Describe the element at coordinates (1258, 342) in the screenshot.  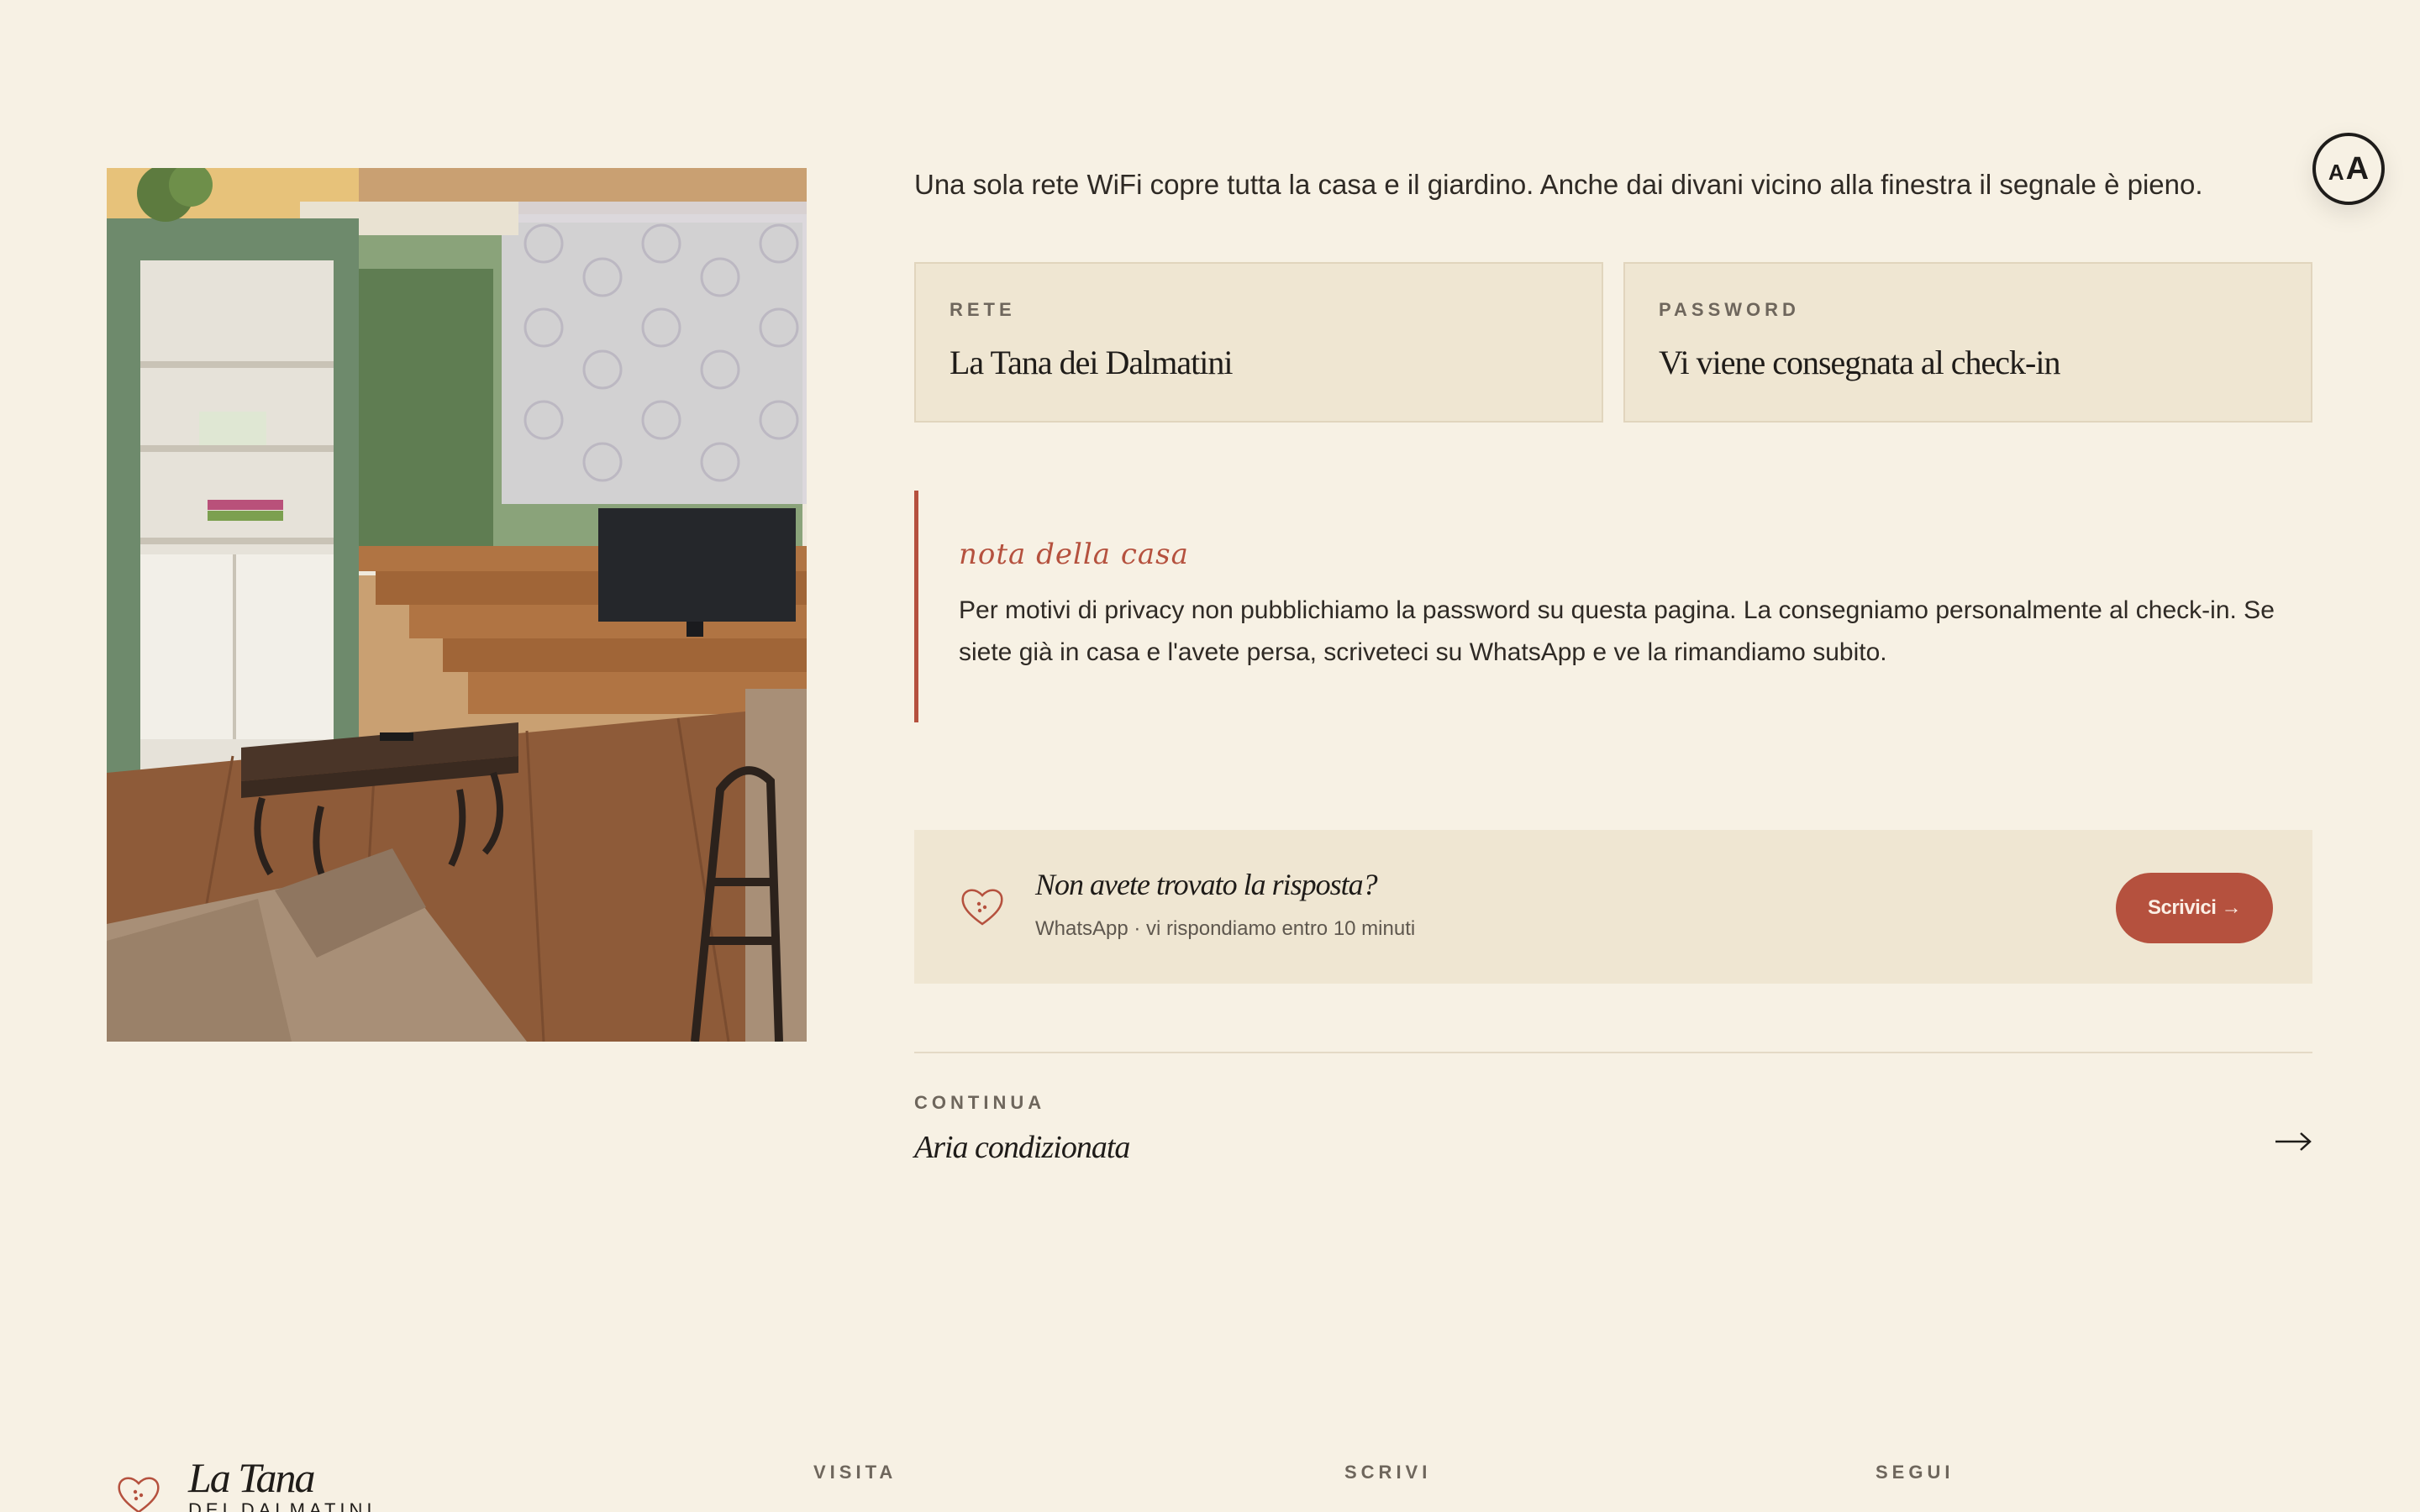
I see `network-card: RETE La Tana dei Dalmatini` at that location.